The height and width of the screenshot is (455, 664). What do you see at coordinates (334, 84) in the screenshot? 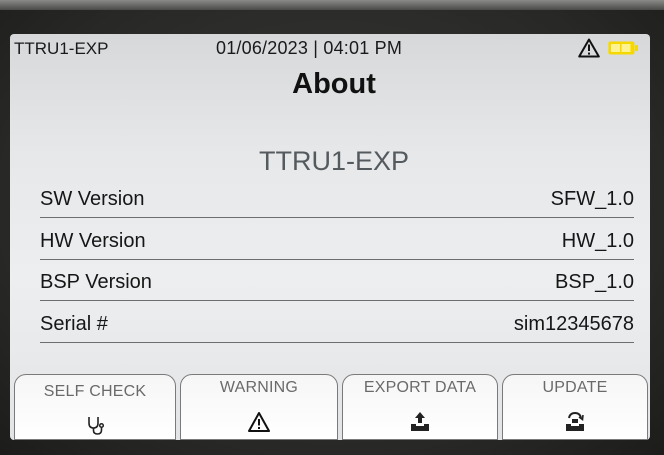
I see `page-title: About` at bounding box center [334, 84].